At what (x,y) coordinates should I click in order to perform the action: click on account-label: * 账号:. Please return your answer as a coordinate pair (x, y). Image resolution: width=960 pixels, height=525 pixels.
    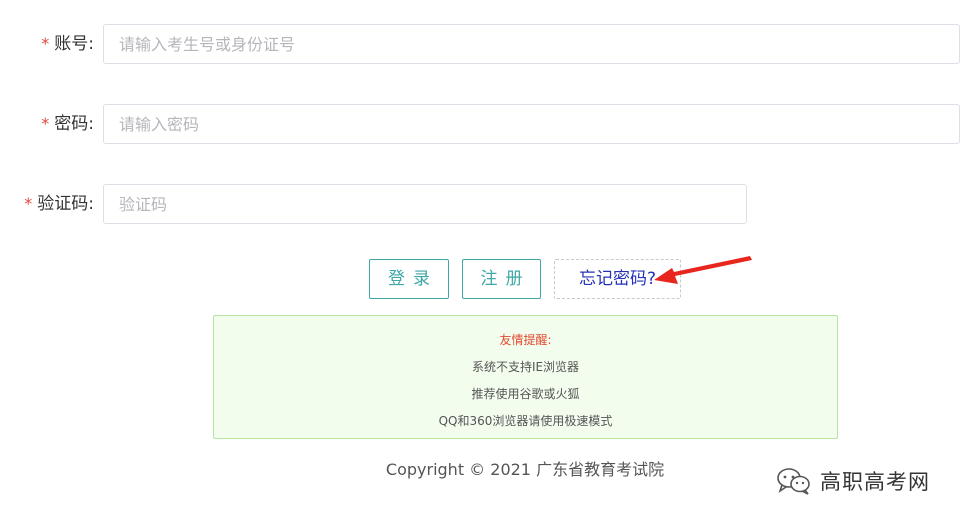
    Looking at the image, I should click on (67, 44).